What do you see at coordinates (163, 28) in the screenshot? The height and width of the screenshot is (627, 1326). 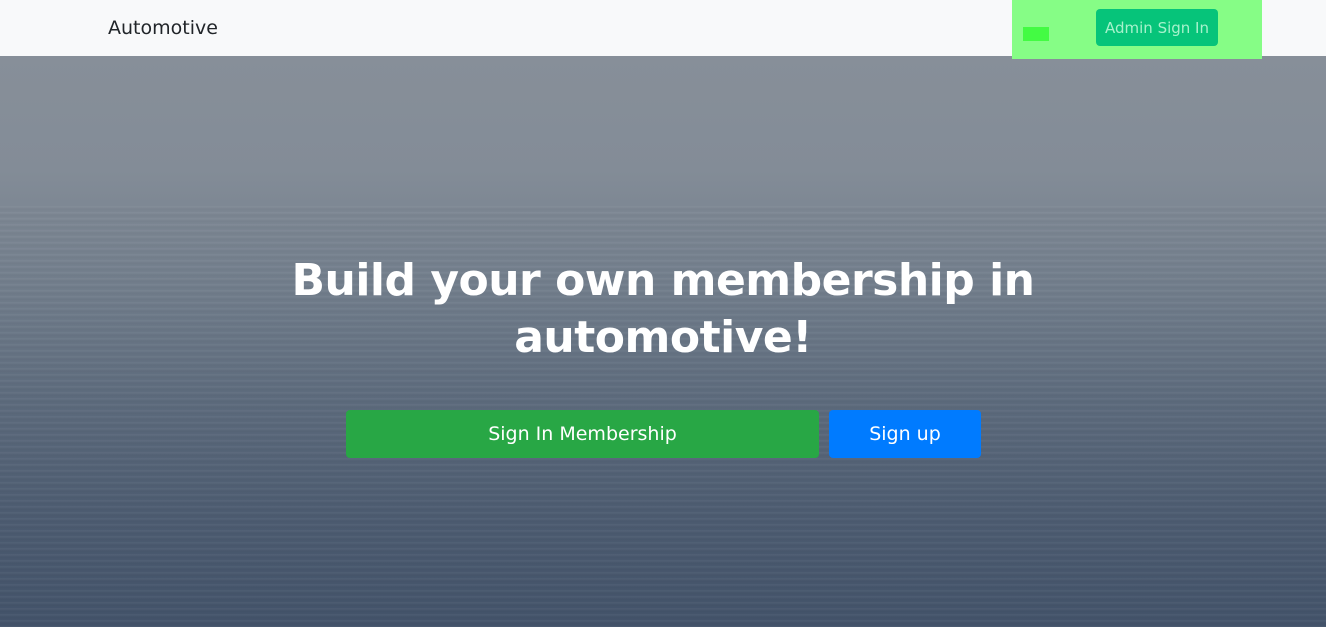 I see `brand-link: Automotive` at bounding box center [163, 28].